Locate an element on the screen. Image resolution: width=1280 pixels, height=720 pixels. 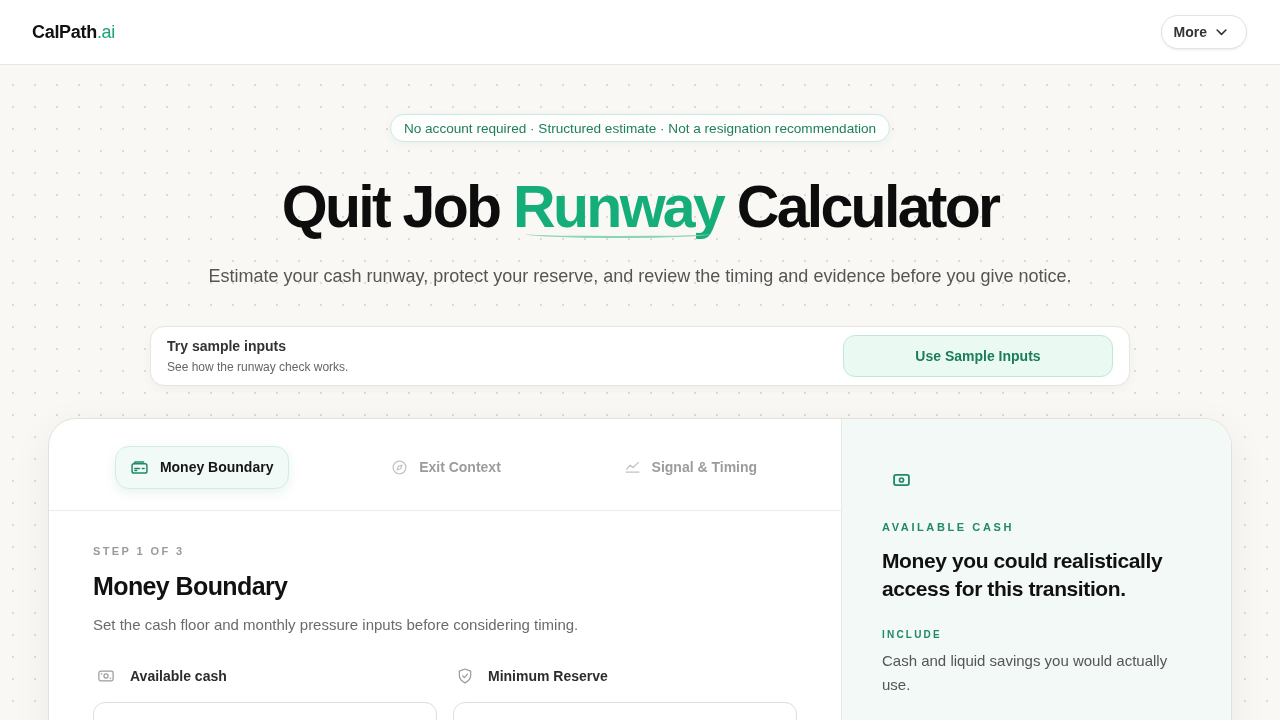
sample-title: Try sample inputs is located at coordinates (227, 346).